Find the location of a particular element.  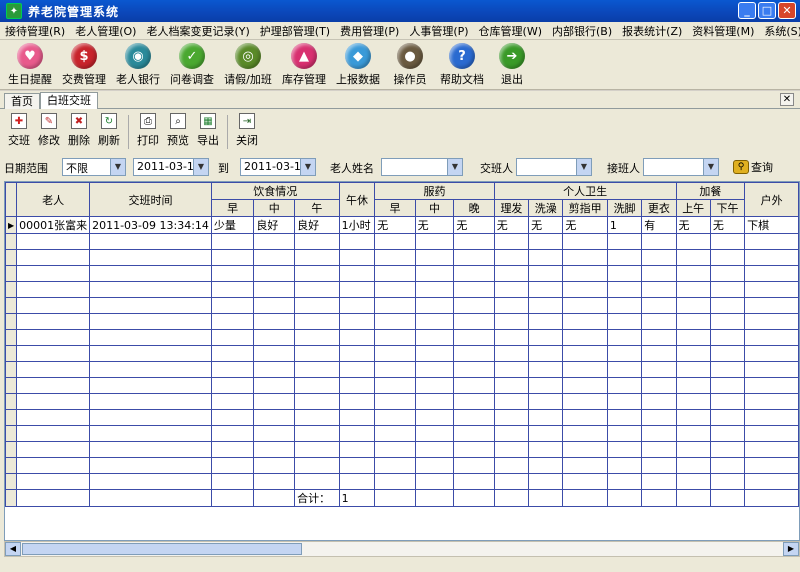

table-cell: 1 is located at coordinates (624, 225).